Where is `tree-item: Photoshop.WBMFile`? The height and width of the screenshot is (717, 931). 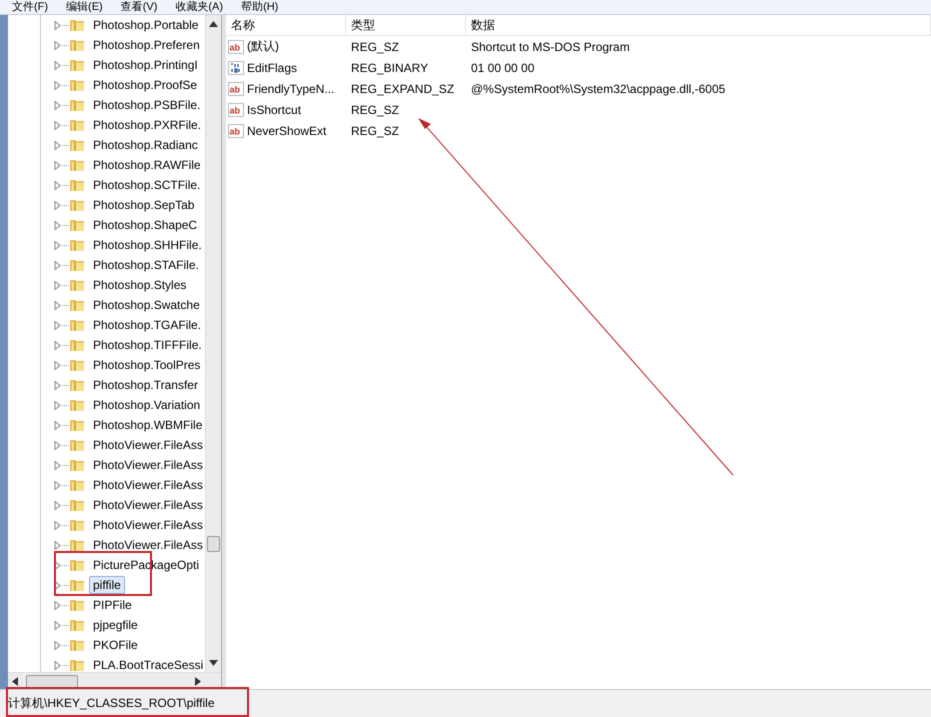
tree-item: Photoshop.WBMFile is located at coordinates (147, 425).